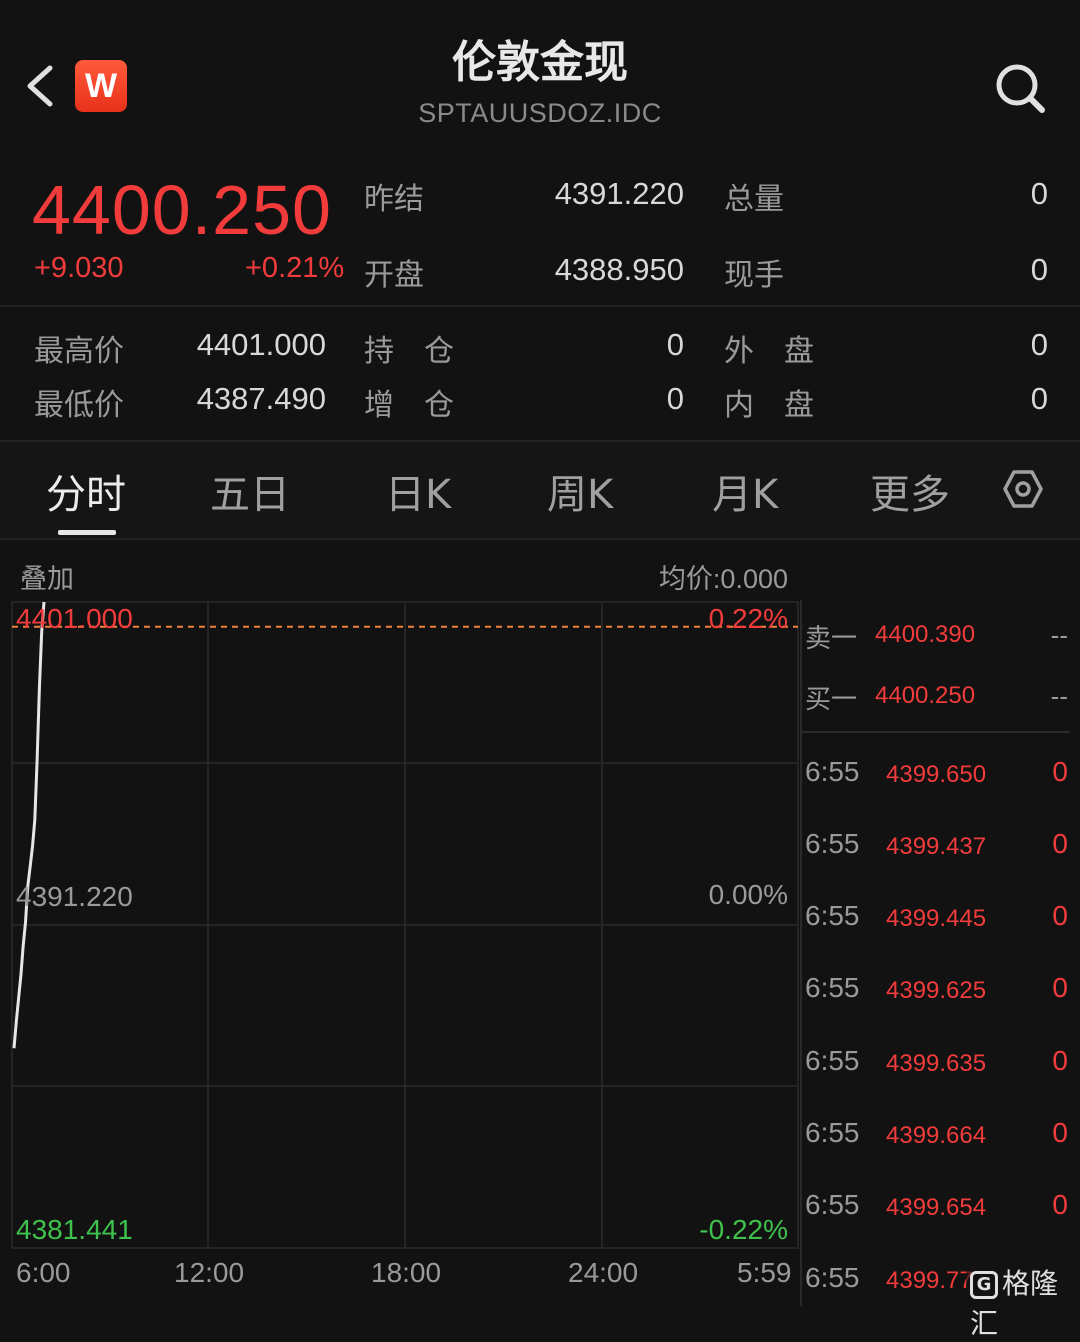  What do you see at coordinates (745, 491) in the screenshot?
I see `tab-monthly-k: 月K` at bounding box center [745, 491].